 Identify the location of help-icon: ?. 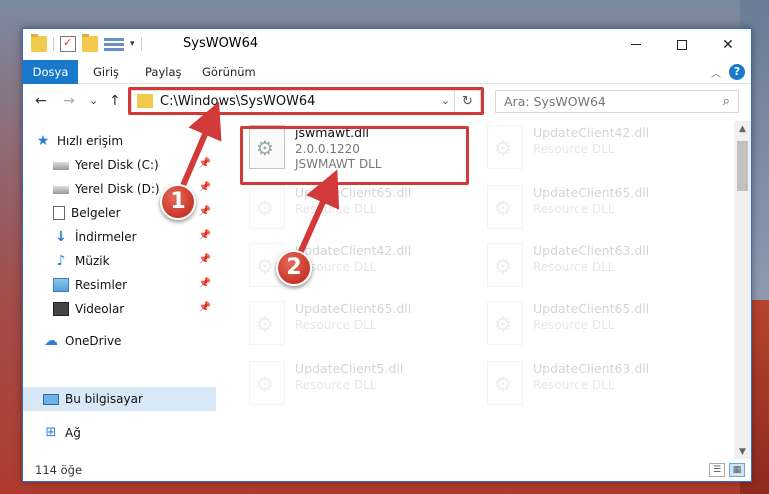
(737, 72).